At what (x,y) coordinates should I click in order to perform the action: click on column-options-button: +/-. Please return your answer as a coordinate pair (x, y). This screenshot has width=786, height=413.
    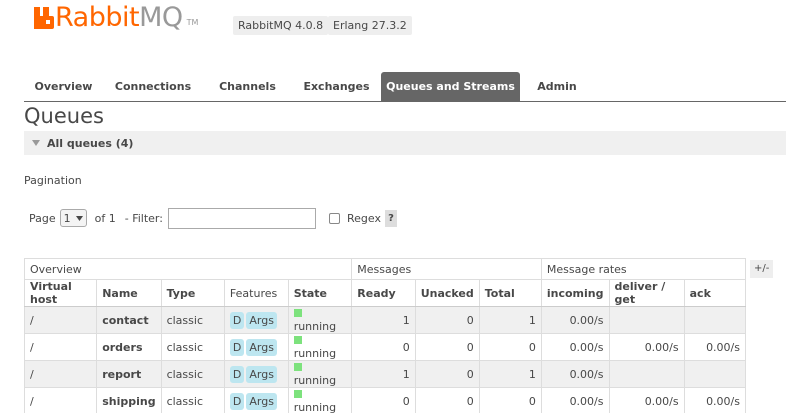
    Looking at the image, I should click on (762, 269).